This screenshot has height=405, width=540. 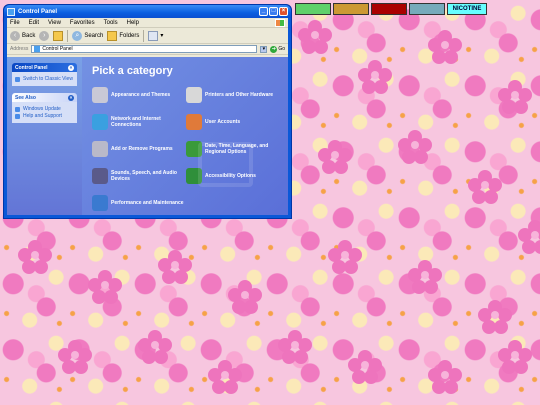 What do you see at coordinates (100, 176) in the screenshot?
I see `sound-icon` at bounding box center [100, 176].